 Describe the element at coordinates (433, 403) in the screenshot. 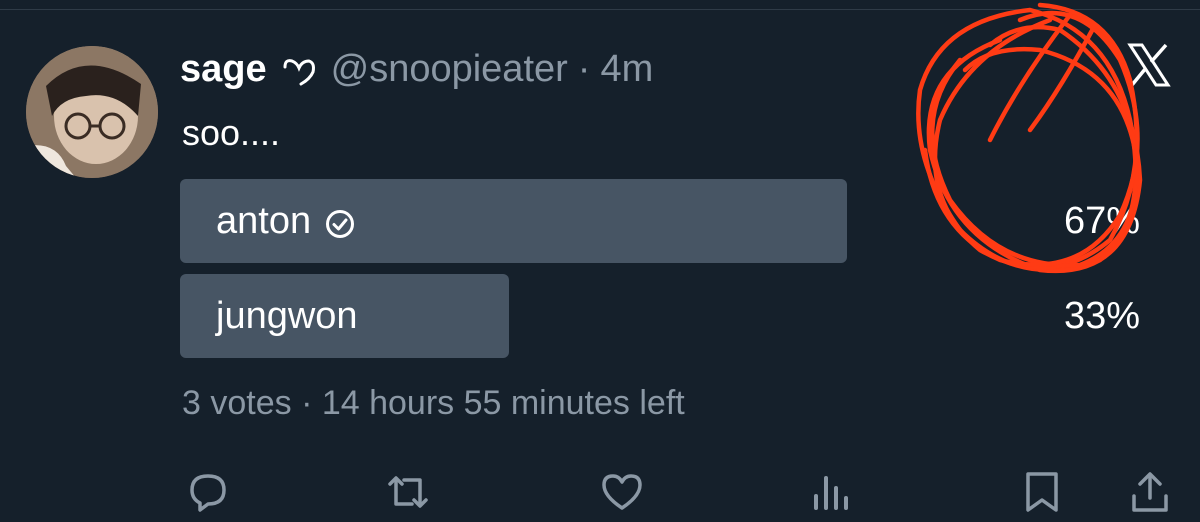

I see `poll-meta: 3 votes · 14 hours 55 minutes left` at that location.